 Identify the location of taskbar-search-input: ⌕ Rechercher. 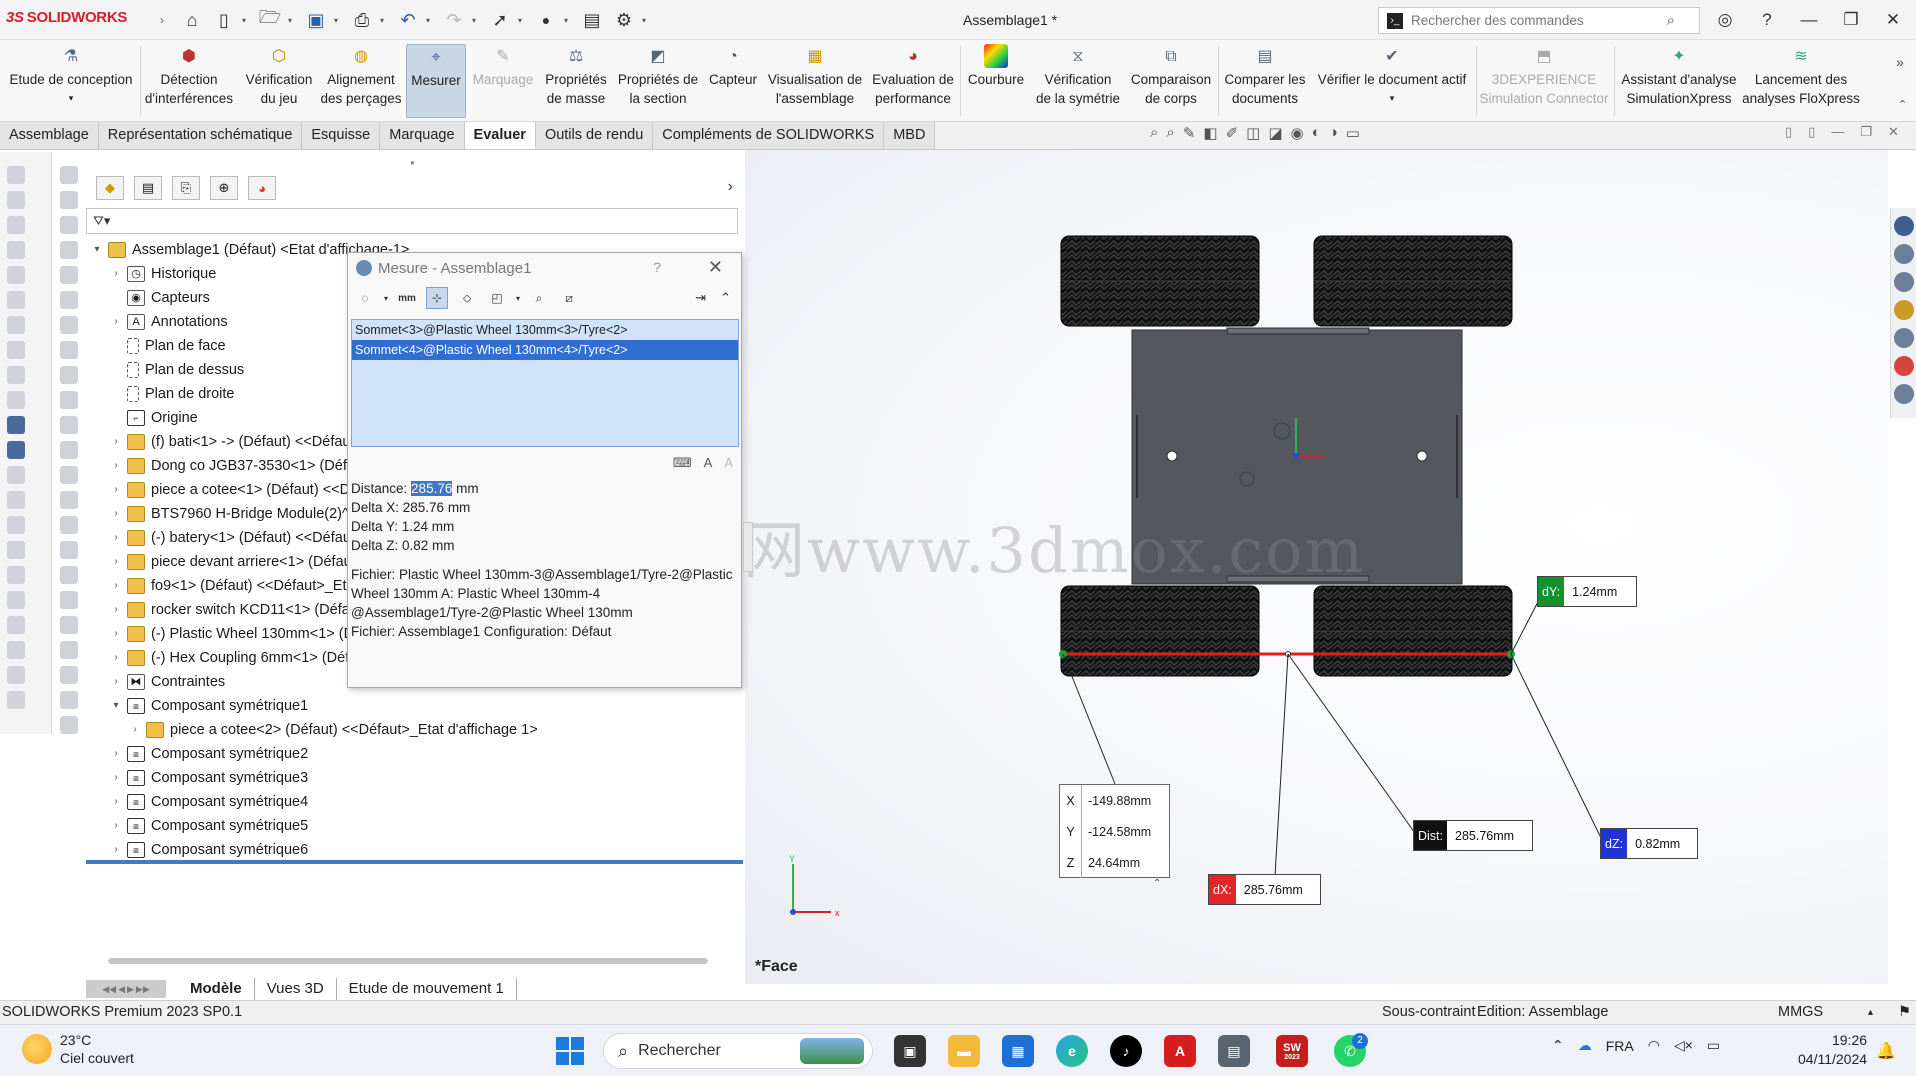
(738, 1051).